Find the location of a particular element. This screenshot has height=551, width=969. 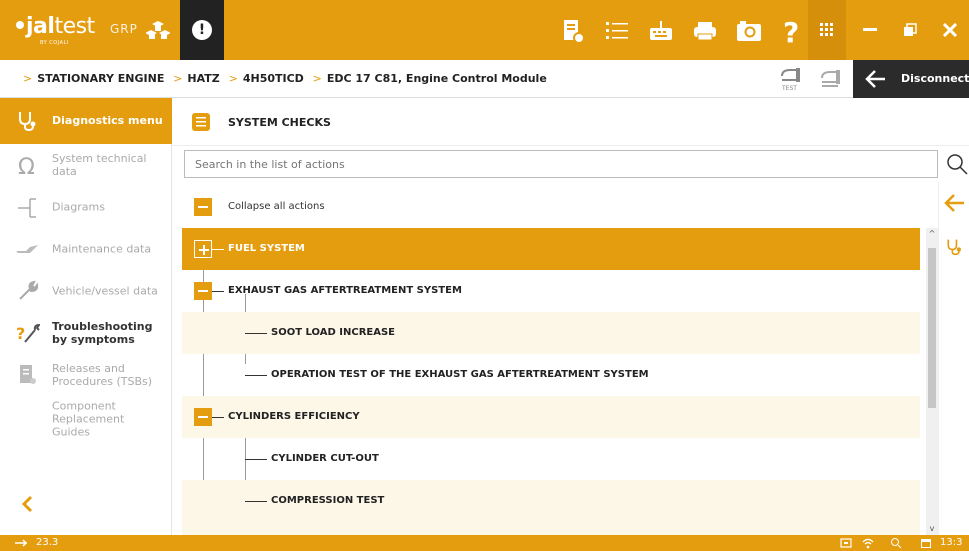

connector-icon is located at coordinates (831, 79).